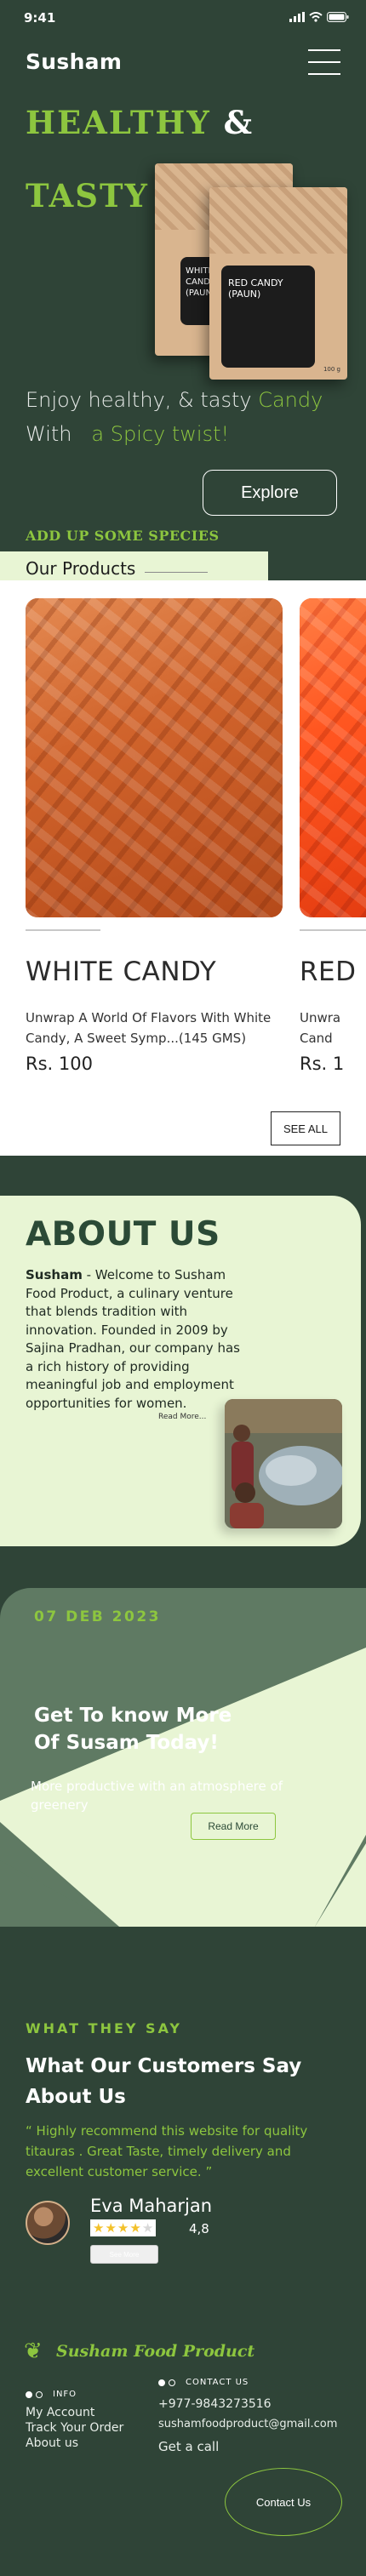 This screenshot has height=2576, width=366. Describe the element at coordinates (338, 17) in the screenshot. I see `battery-icon` at that location.